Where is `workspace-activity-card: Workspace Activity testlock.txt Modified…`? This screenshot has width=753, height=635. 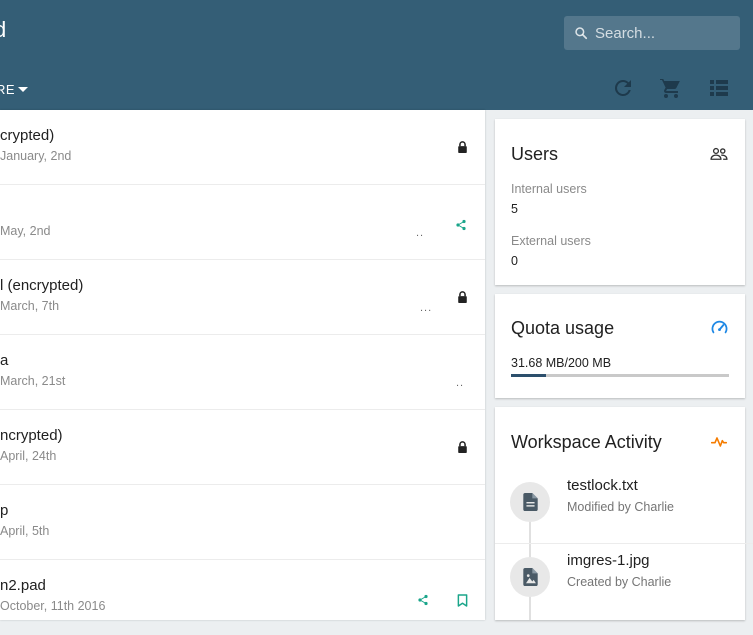
workspace-activity-card: Workspace Activity testlock.txt Modified… is located at coordinates (624, 513).